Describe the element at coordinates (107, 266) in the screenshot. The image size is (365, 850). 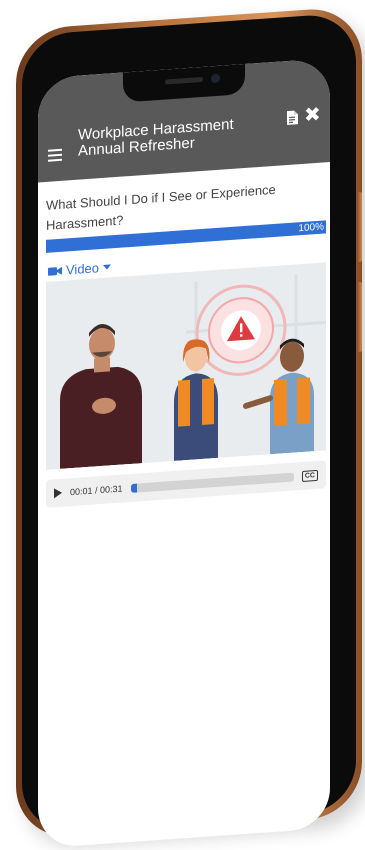
I see `caret-down-icon` at that location.